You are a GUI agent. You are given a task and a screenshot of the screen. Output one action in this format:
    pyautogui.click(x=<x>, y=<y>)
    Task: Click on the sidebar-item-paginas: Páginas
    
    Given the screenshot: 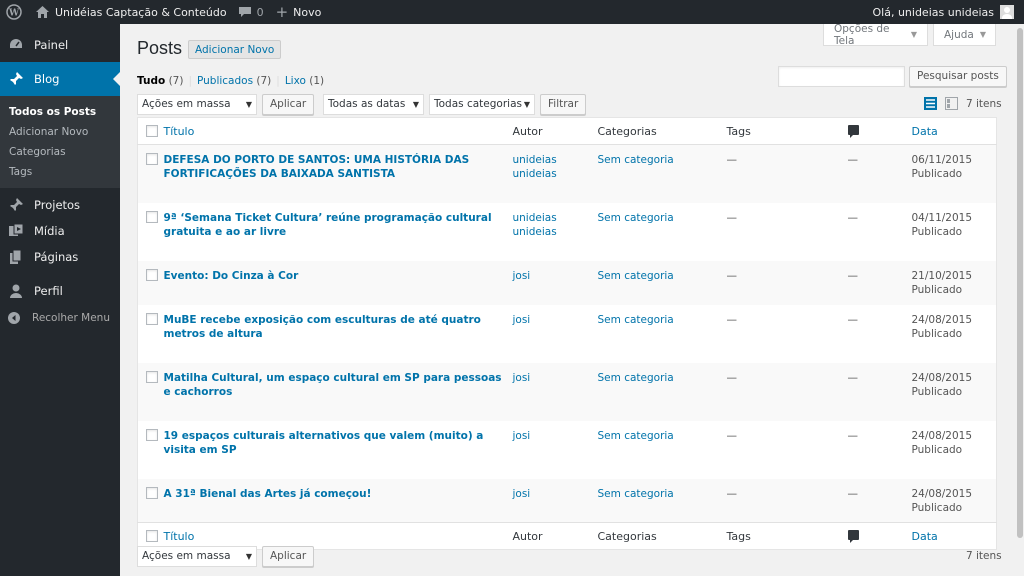 What is the action you would take?
    pyautogui.click(x=60, y=257)
    